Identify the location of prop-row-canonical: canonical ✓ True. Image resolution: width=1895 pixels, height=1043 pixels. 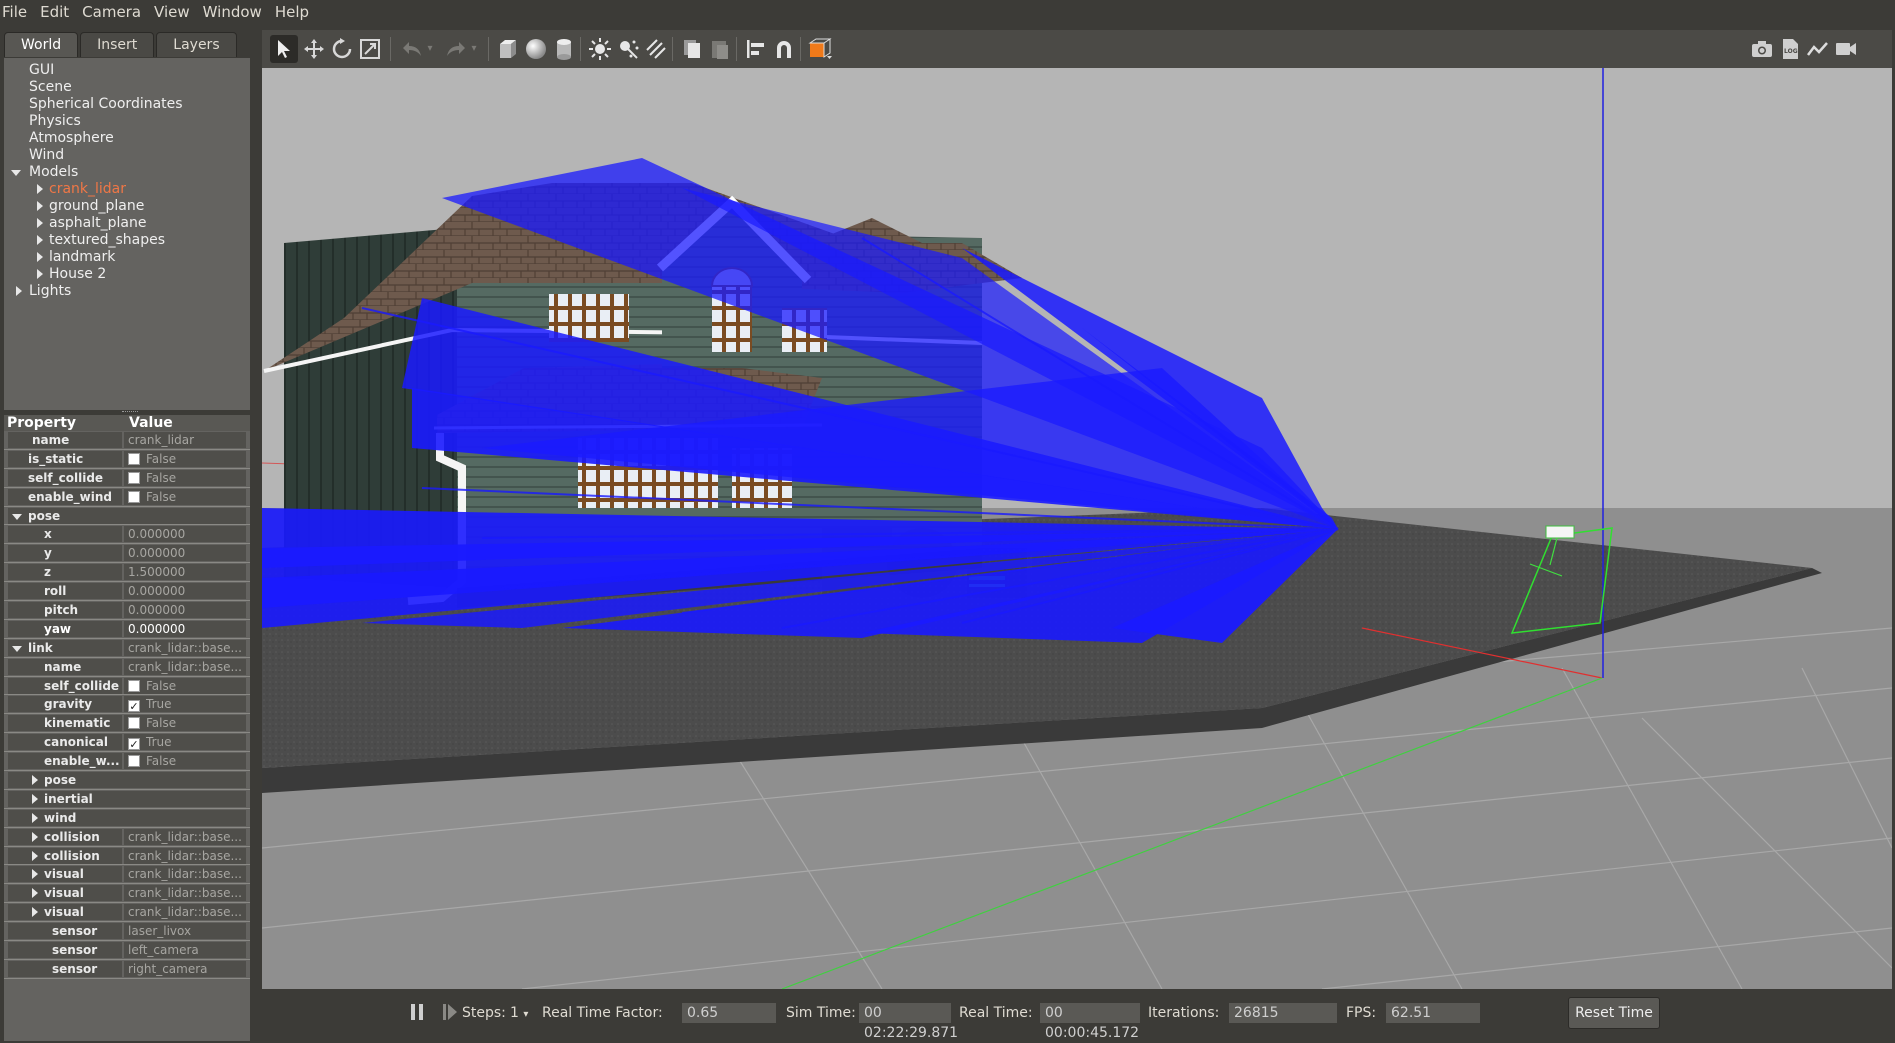
(127, 743).